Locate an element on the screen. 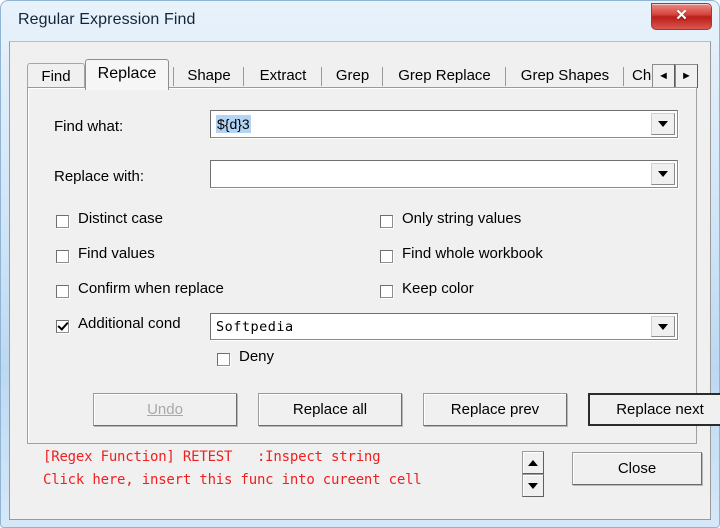 The height and width of the screenshot is (528, 720). find-what-label-text: Find what: is located at coordinates (89, 126).